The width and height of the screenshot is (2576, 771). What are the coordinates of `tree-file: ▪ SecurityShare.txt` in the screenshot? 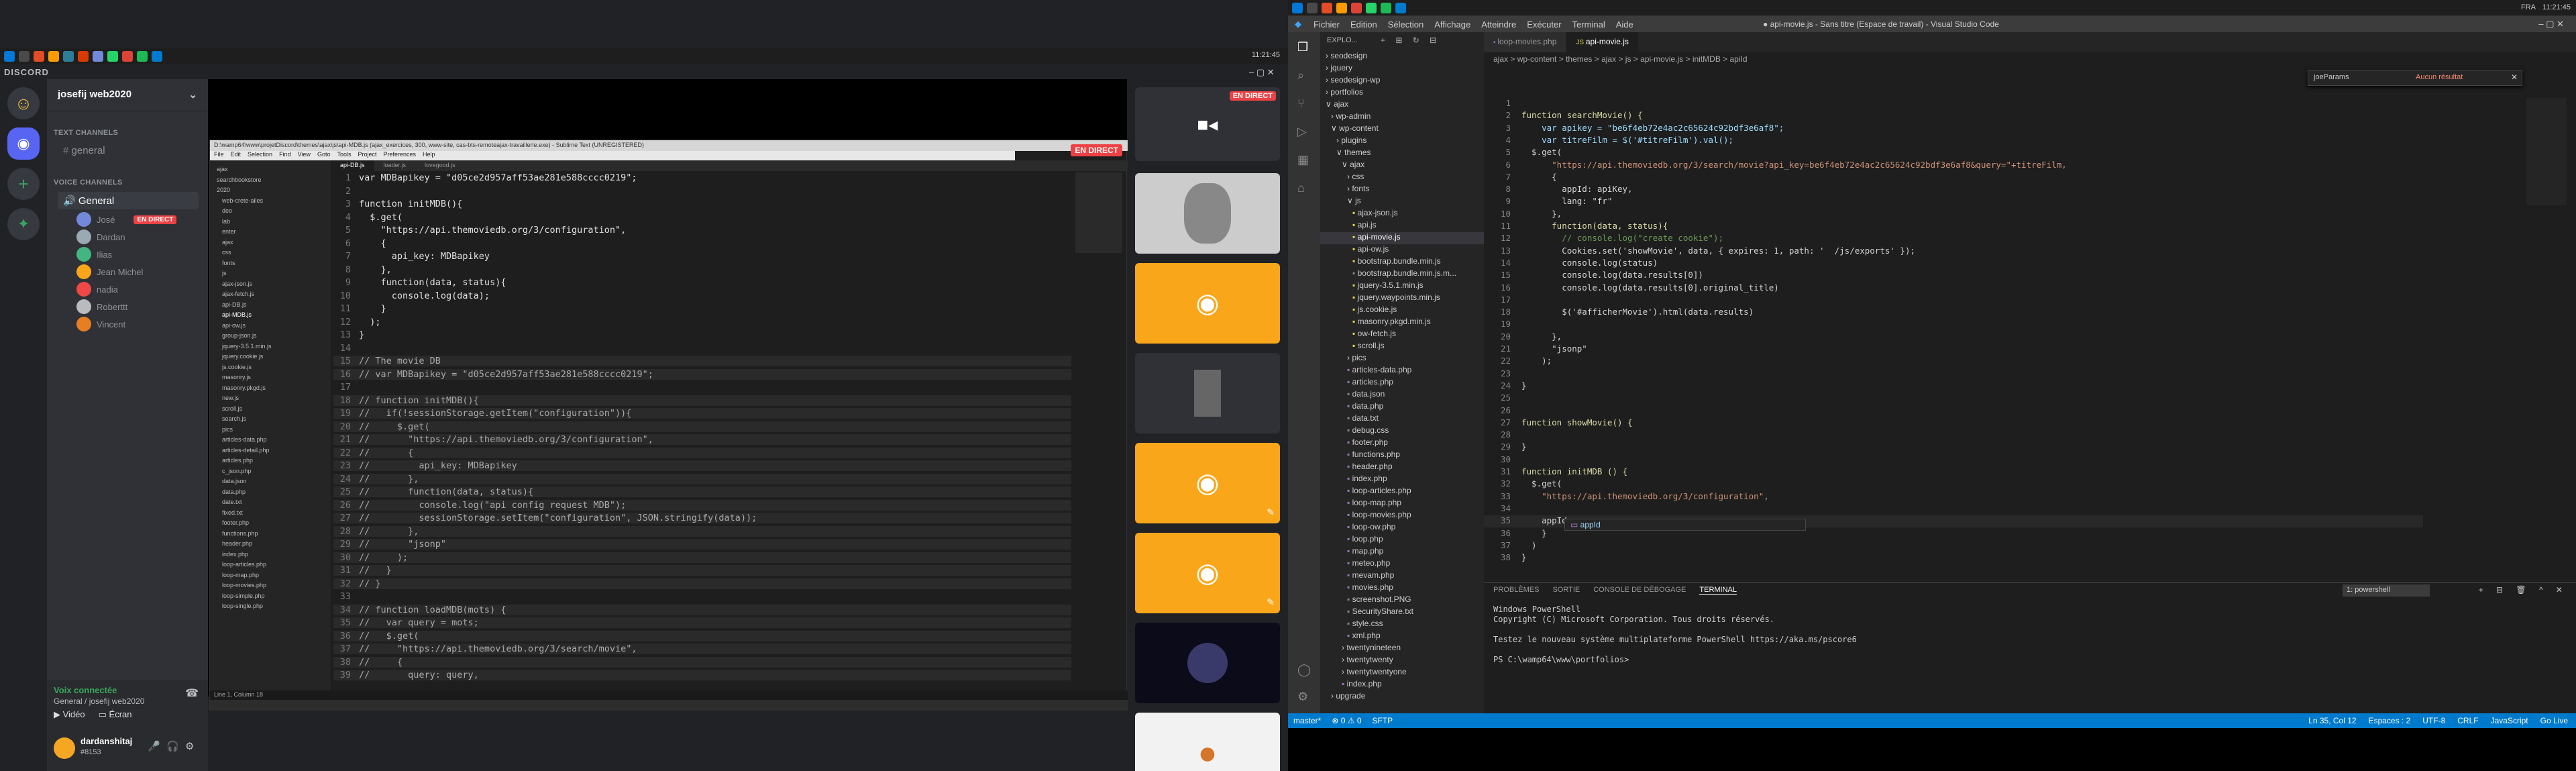 It's located at (1402, 613).